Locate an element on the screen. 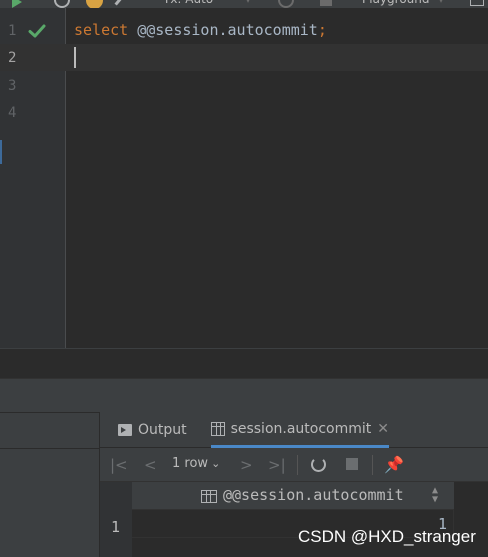 Image resolution: width=488 pixels, height=557 pixels. panel-divider is located at coordinates (244, 395).